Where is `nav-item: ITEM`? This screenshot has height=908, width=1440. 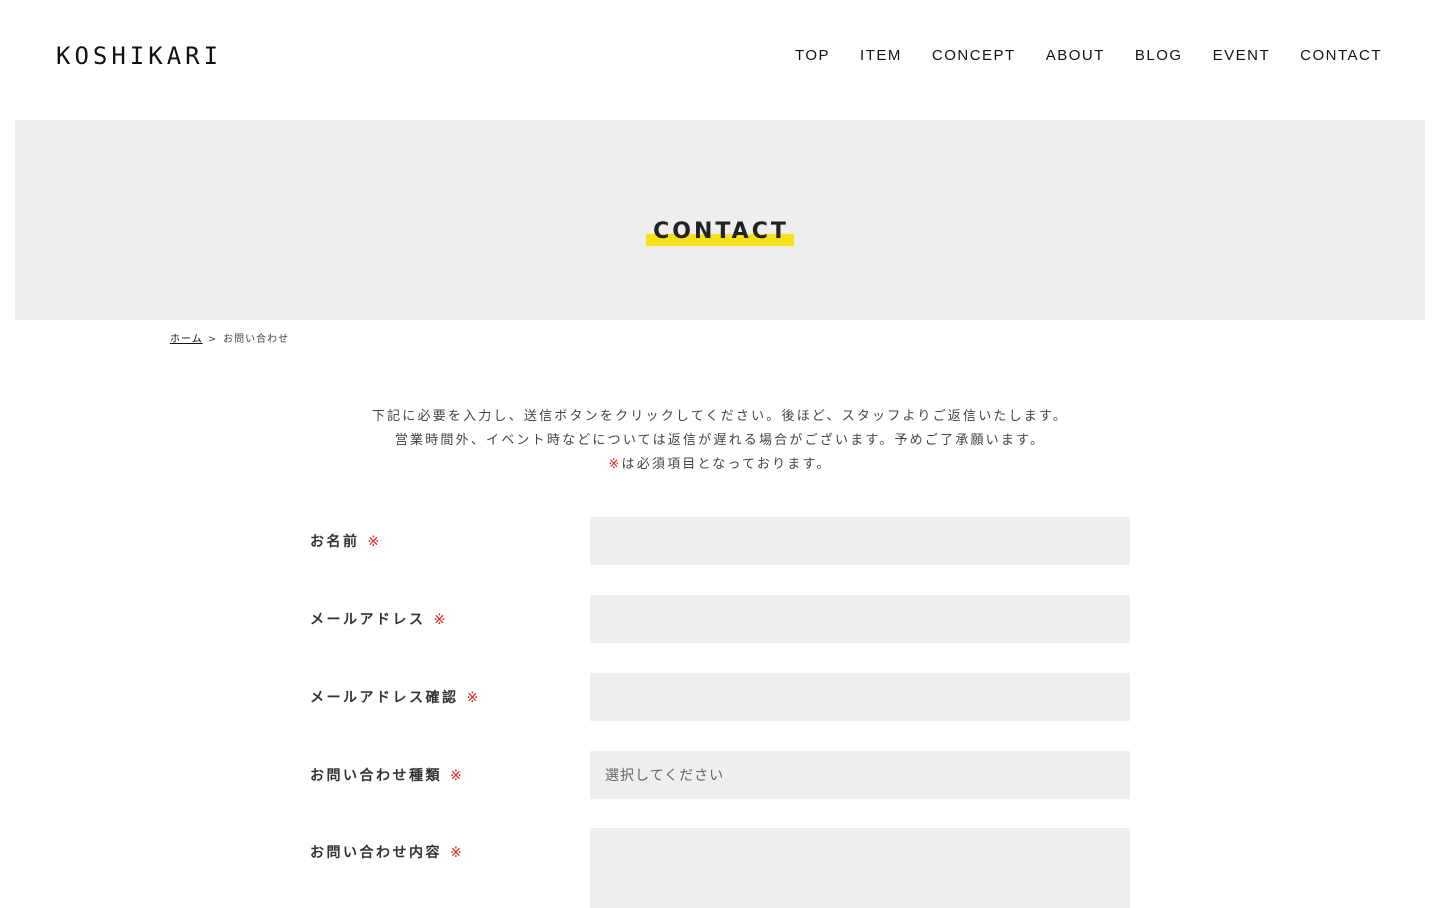 nav-item: ITEM is located at coordinates (881, 56).